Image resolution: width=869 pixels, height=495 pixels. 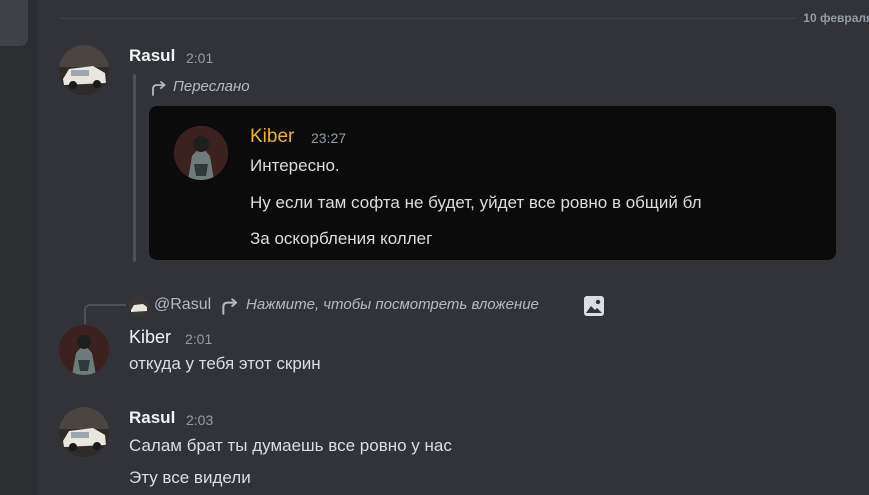 What do you see at coordinates (134, 168) in the screenshot?
I see `forward-quote-bar` at bounding box center [134, 168].